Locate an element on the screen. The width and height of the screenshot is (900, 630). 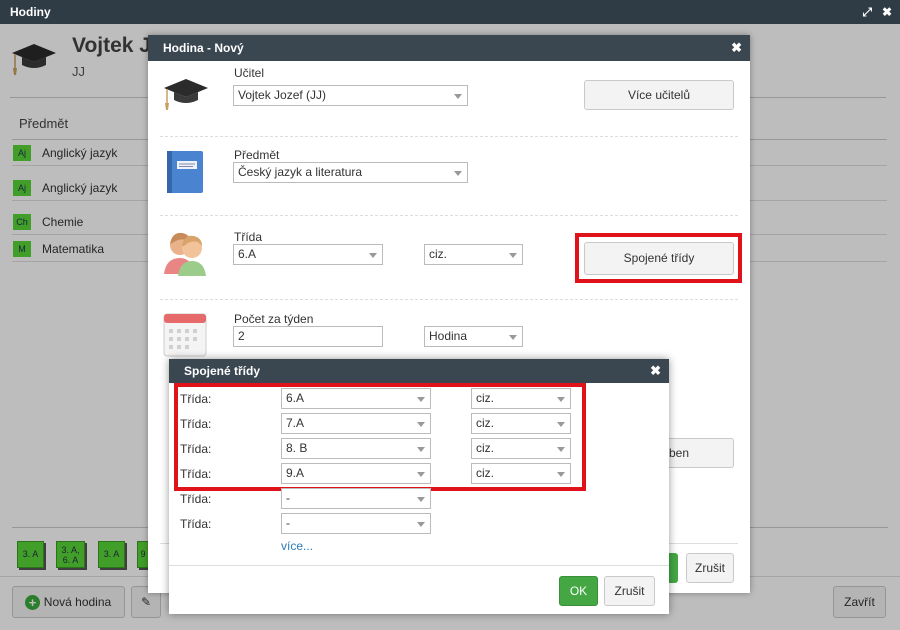
teacher-select-value: Vojtek Jozef (JJ) is located at coordinates (282, 95).